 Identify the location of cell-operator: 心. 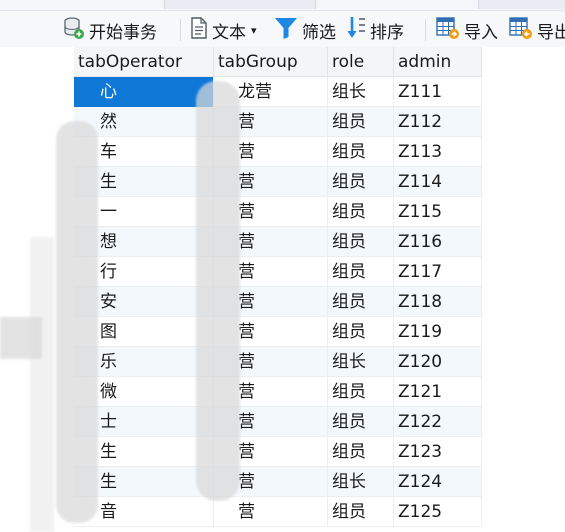
(144, 92).